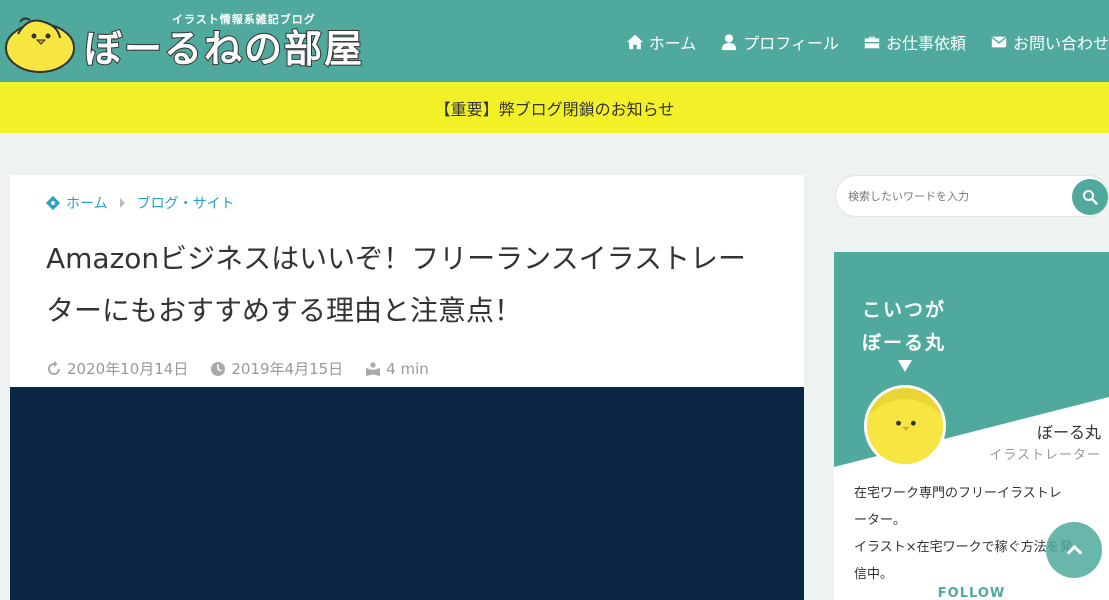 This screenshot has width=1109, height=600. What do you see at coordinates (672, 43) in the screenshot?
I see `nav-home-label: ホーム` at bounding box center [672, 43].